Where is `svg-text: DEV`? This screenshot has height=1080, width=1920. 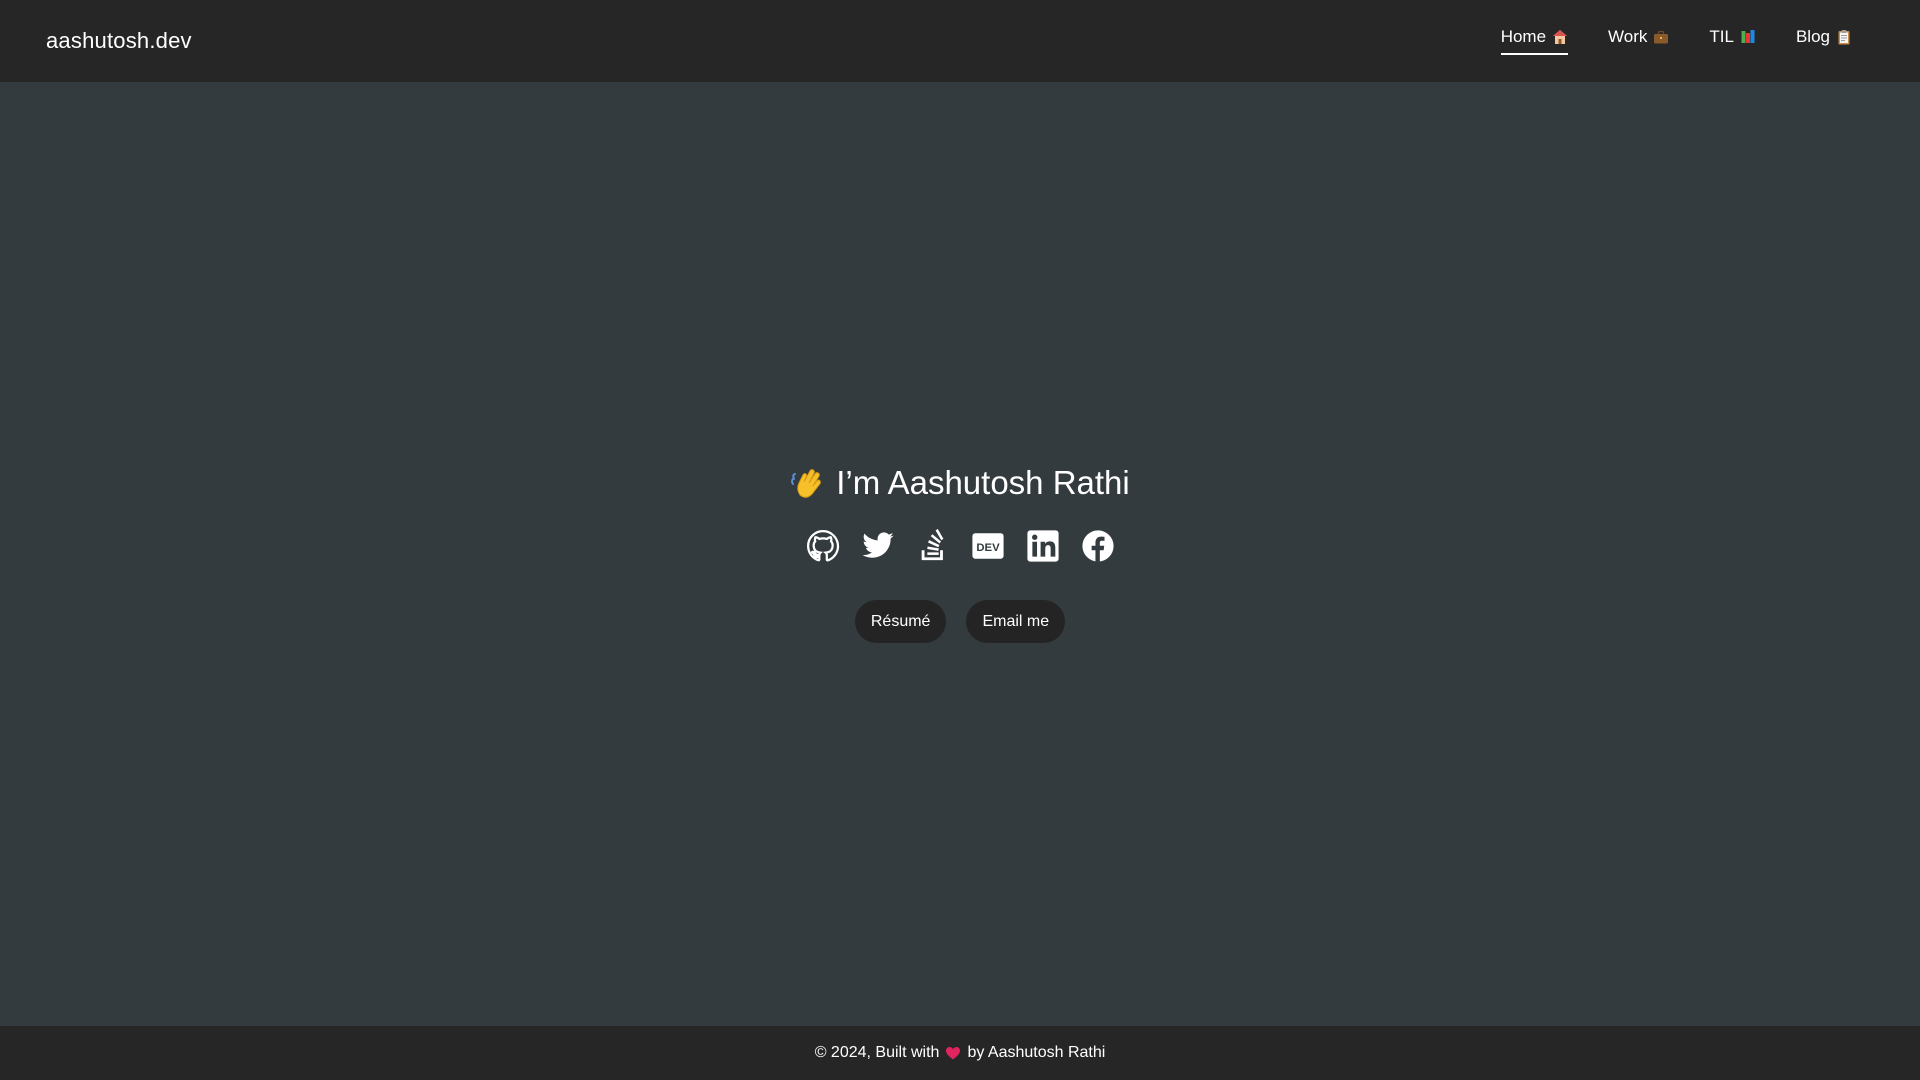
svg-text: DEV is located at coordinates (988, 548).